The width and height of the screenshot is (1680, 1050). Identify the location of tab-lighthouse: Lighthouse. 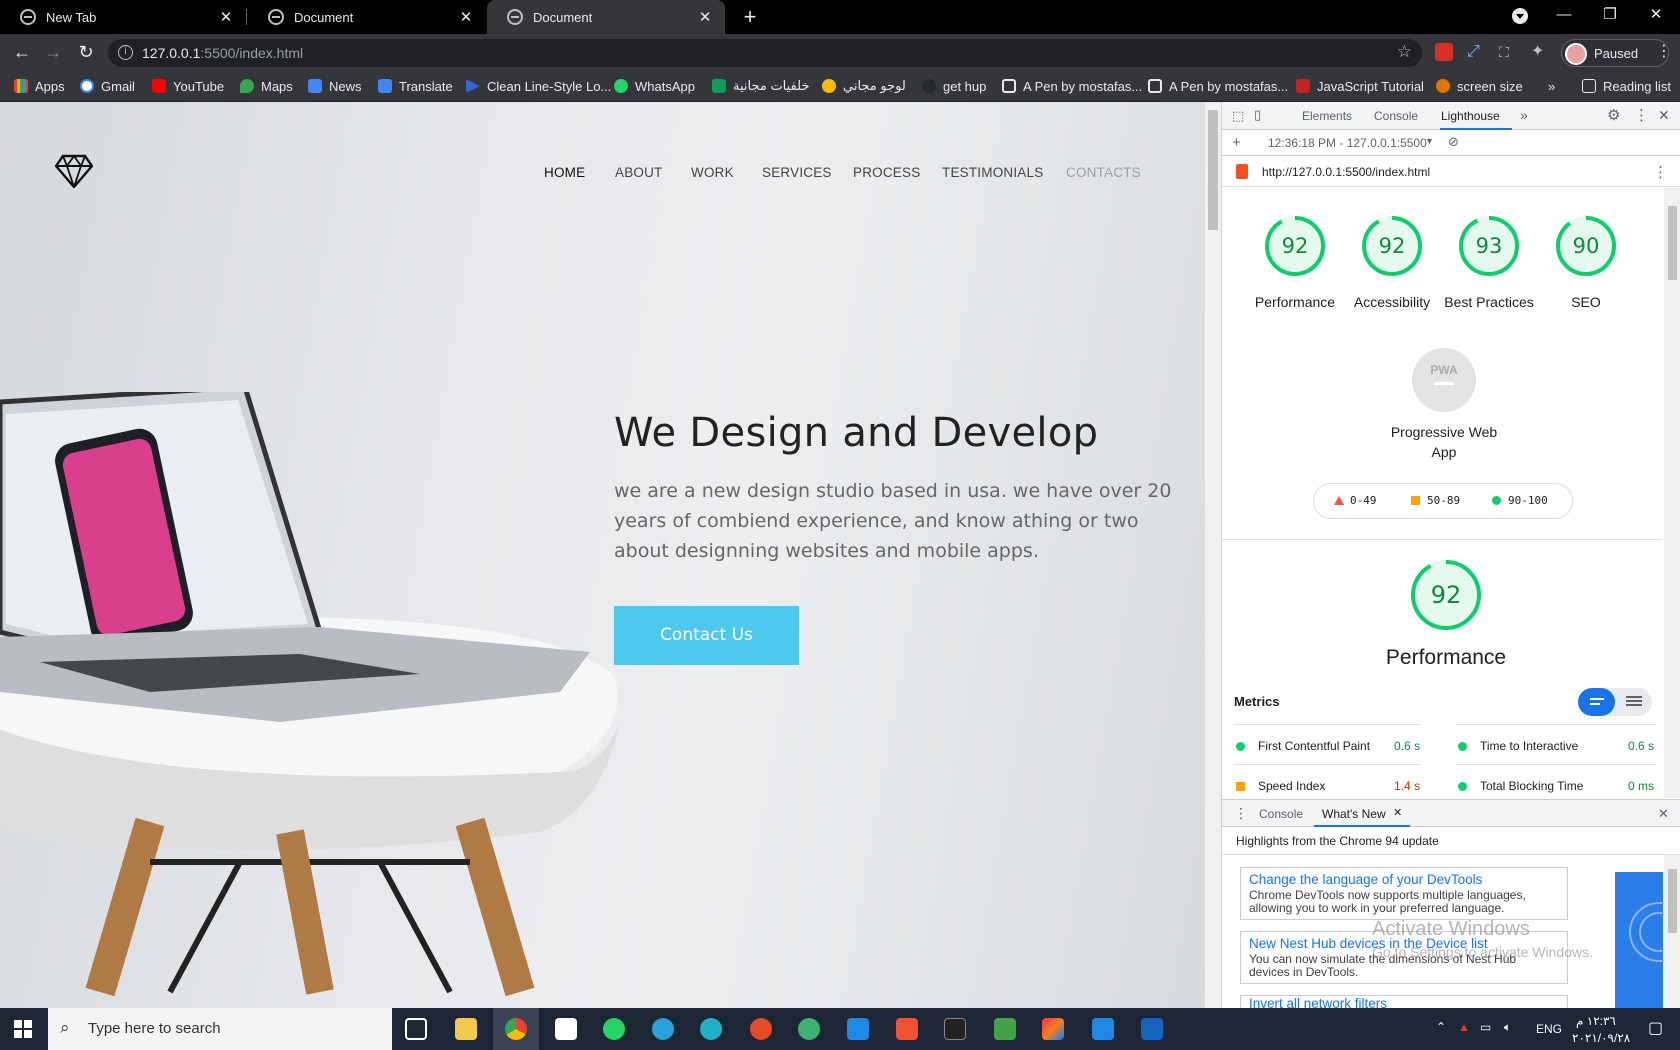
(1470, 116).